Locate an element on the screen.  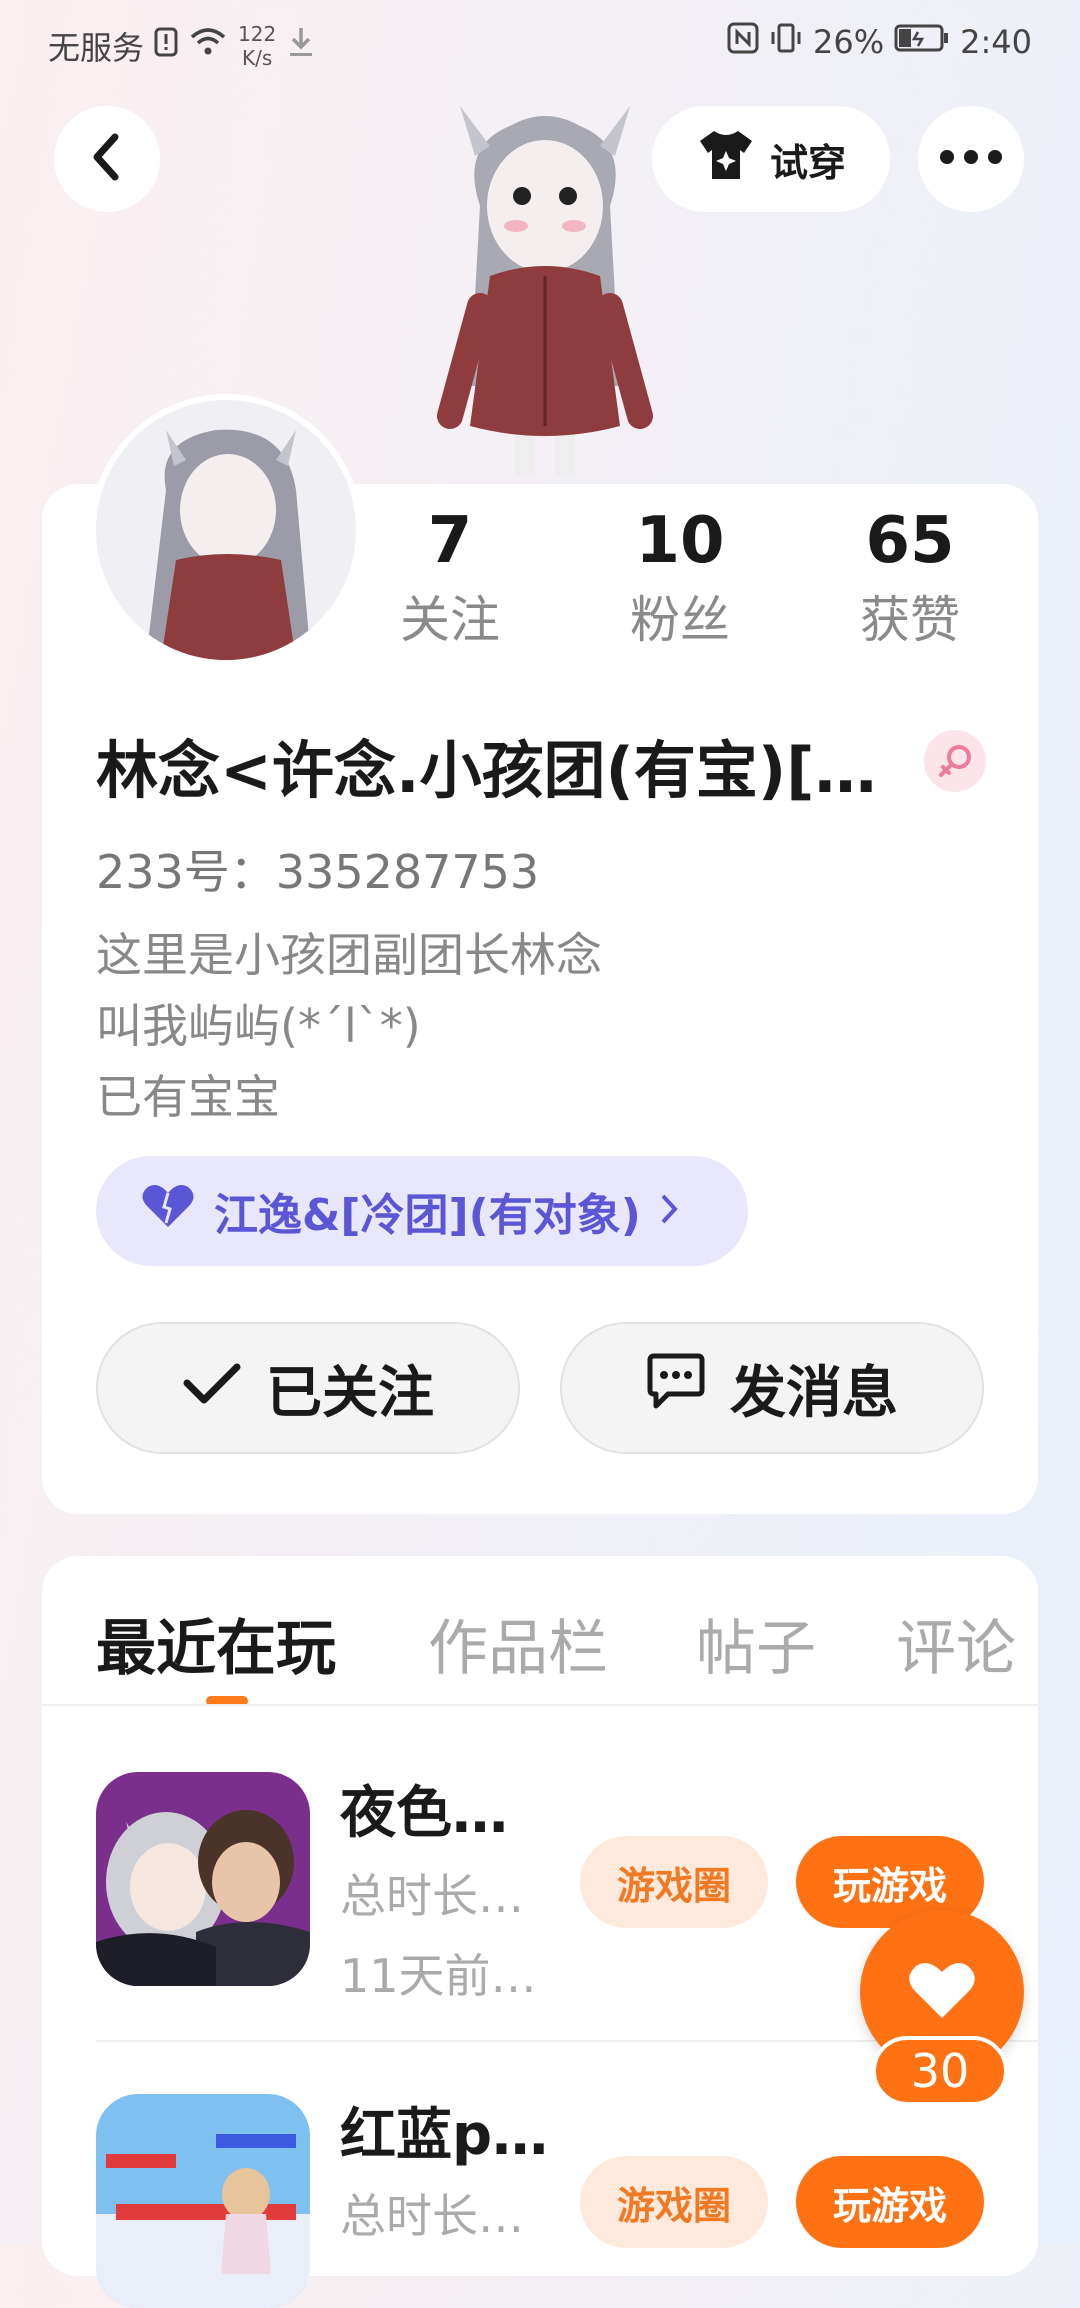
sim-alert-icon is located at coordinates (166, 46).